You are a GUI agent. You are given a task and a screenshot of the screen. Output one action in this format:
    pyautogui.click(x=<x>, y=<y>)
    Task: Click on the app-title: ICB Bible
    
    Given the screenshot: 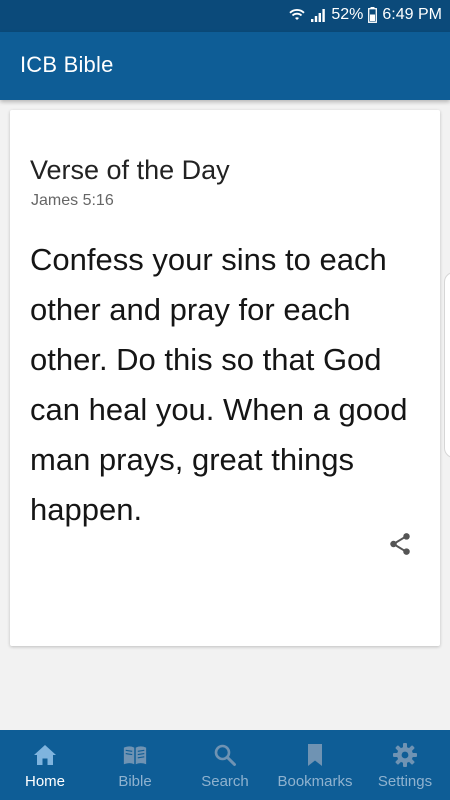 What is the action you would take?
    pyautogui.click(x=67, y=64)
    